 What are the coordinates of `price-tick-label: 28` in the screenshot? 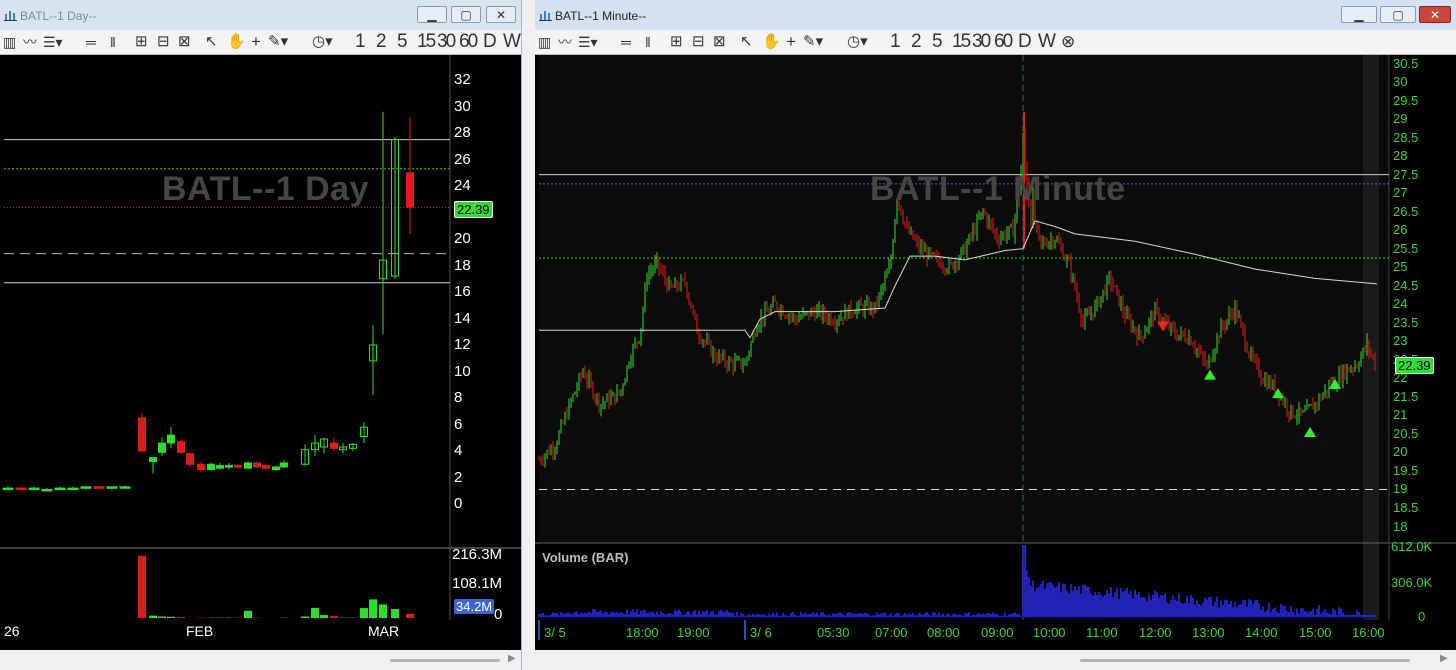 It's located at (462, 132).